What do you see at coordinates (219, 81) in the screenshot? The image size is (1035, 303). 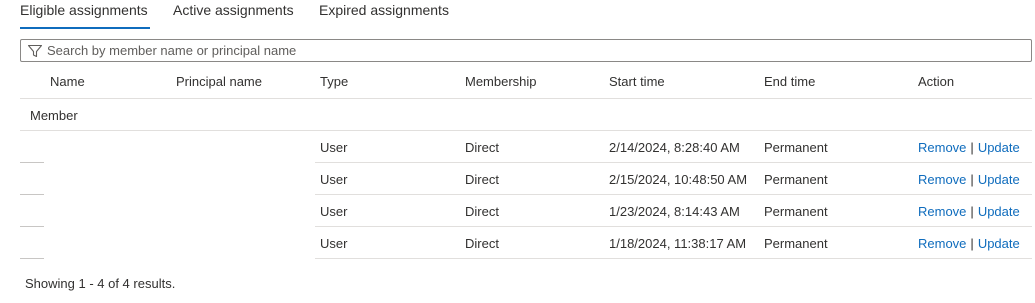 I see `column-header-principal-name: Principal name` at bounding box center [219, 81].